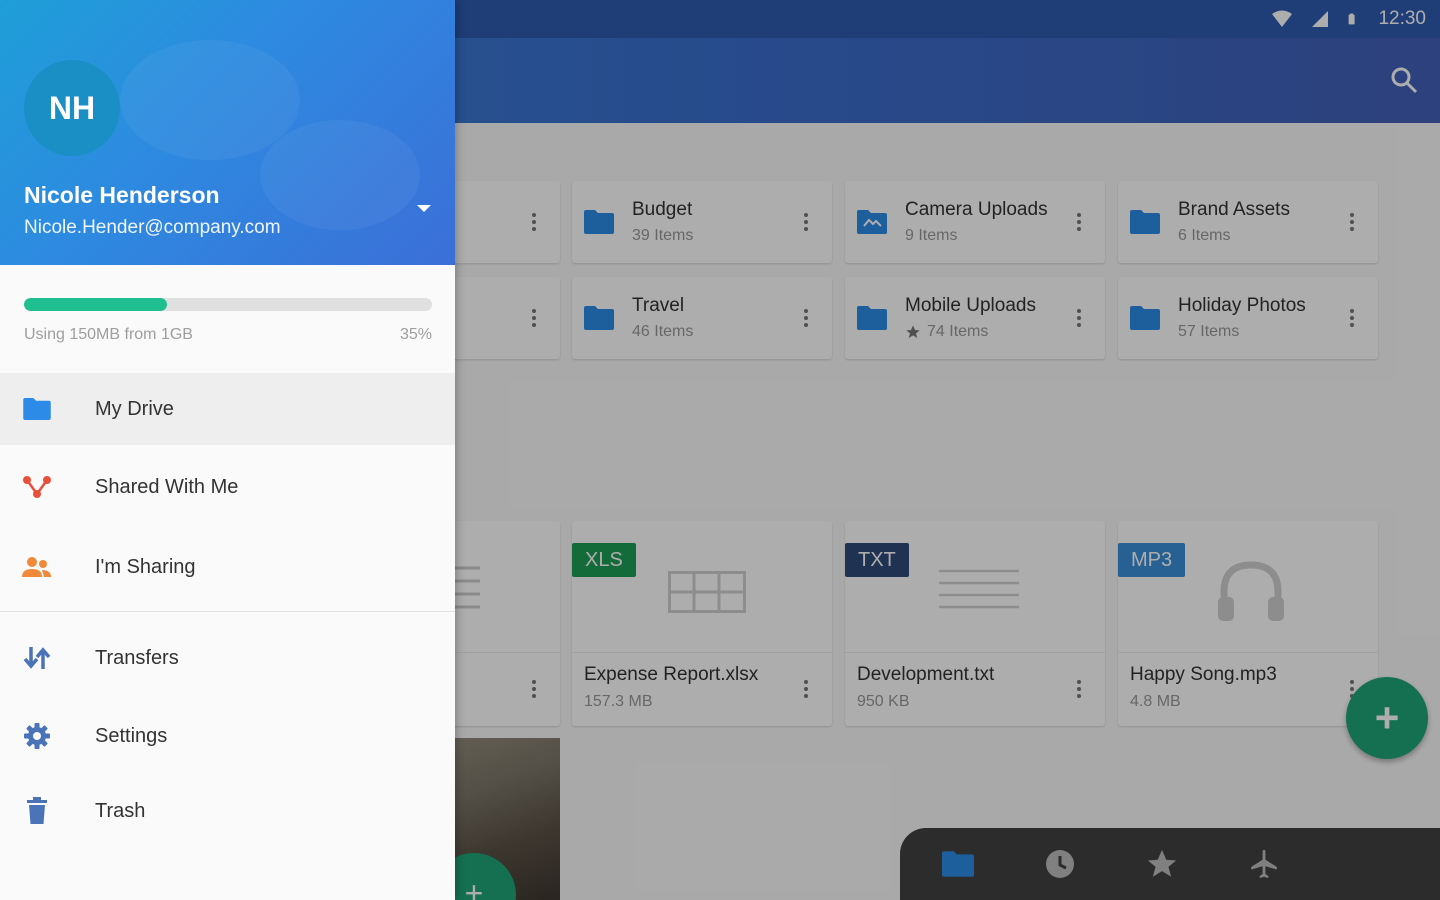  Describe the element at coordinates (120, 810) in the screenshot. I see `nav-item-label: Trash` at that location.